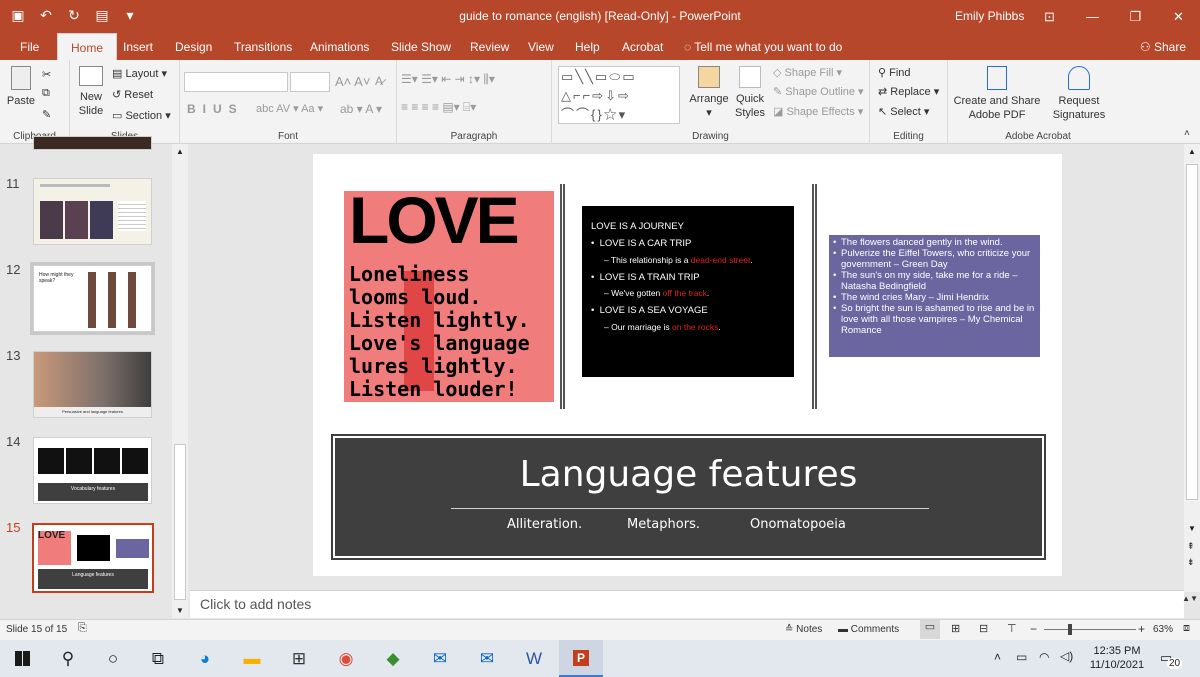 The image size is (1200, 677). I want to click on format-painter-icon: ✎, so click(46, 114).